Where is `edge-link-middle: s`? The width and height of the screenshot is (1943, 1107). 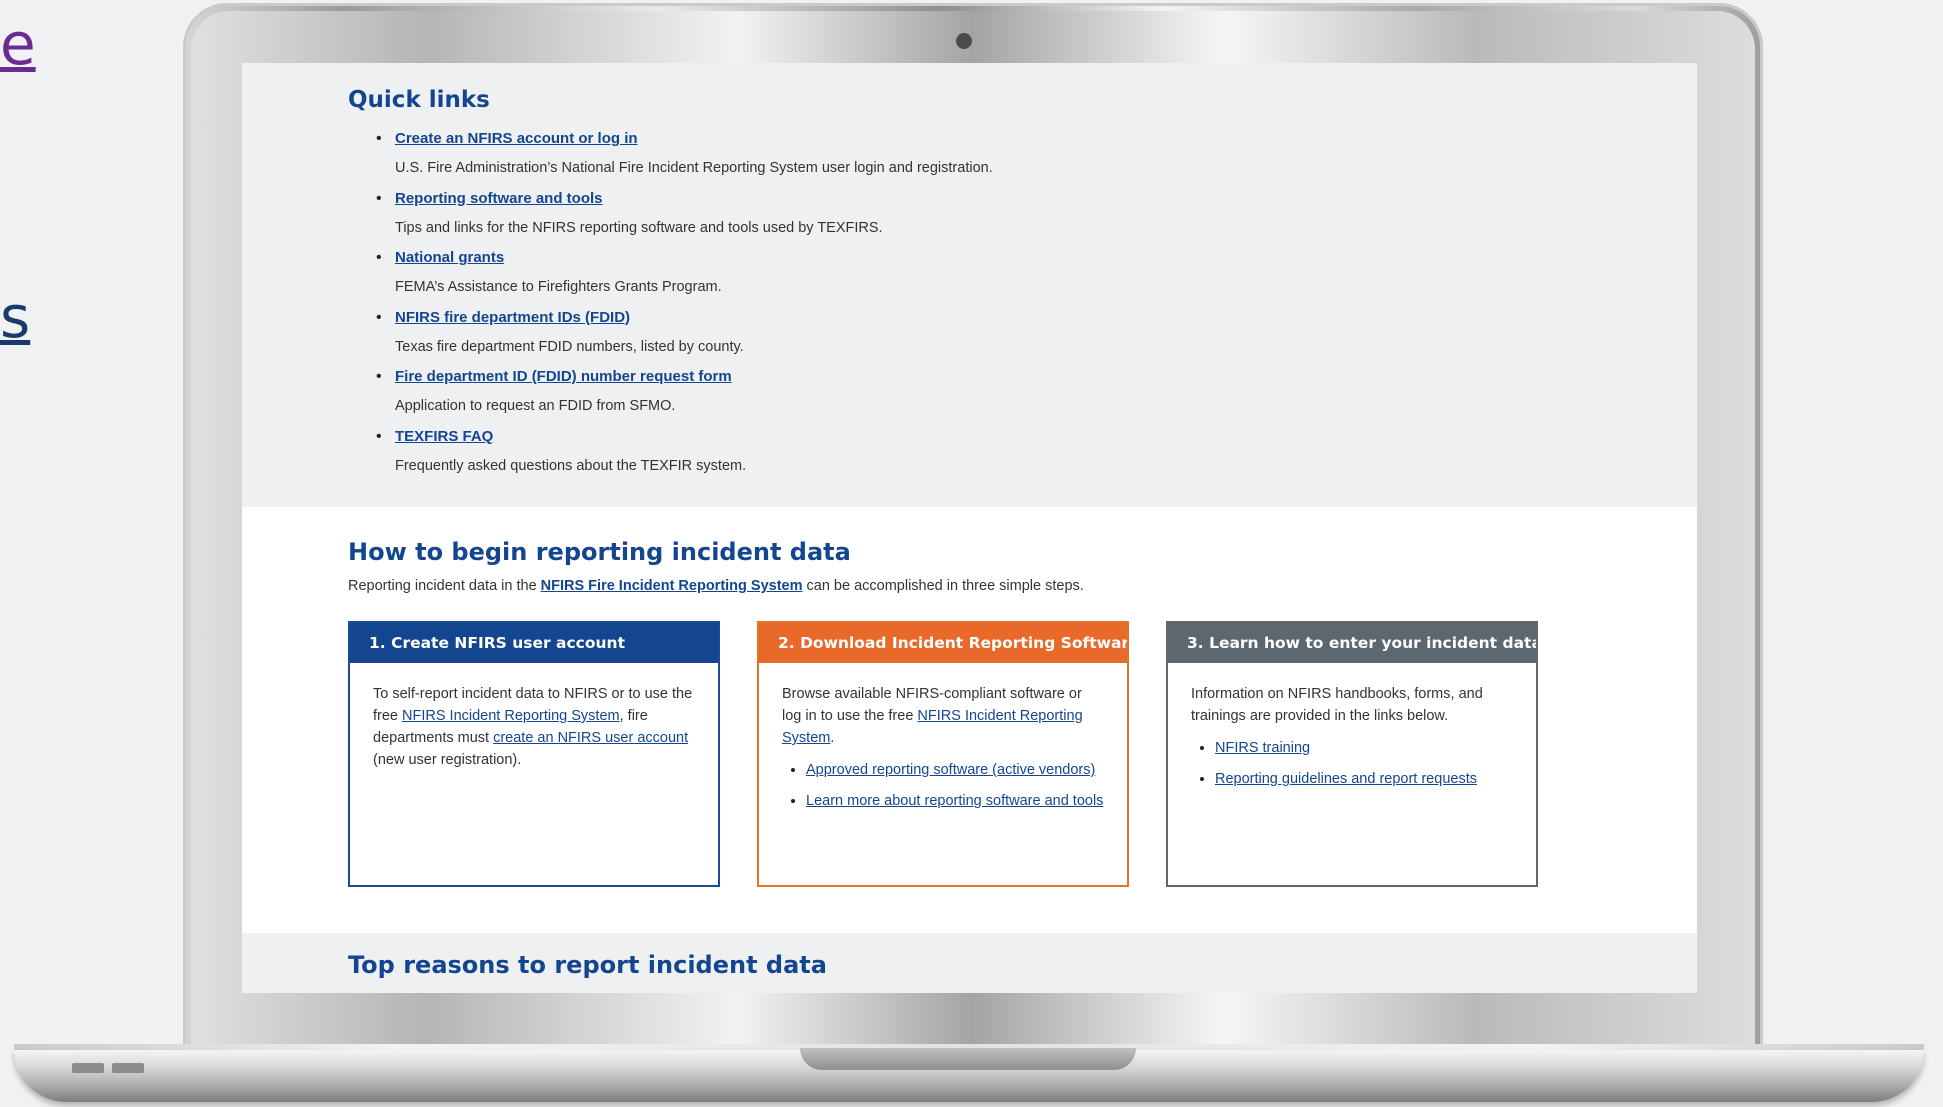 edge-link-middle: s is located at coordinates (15, 317).